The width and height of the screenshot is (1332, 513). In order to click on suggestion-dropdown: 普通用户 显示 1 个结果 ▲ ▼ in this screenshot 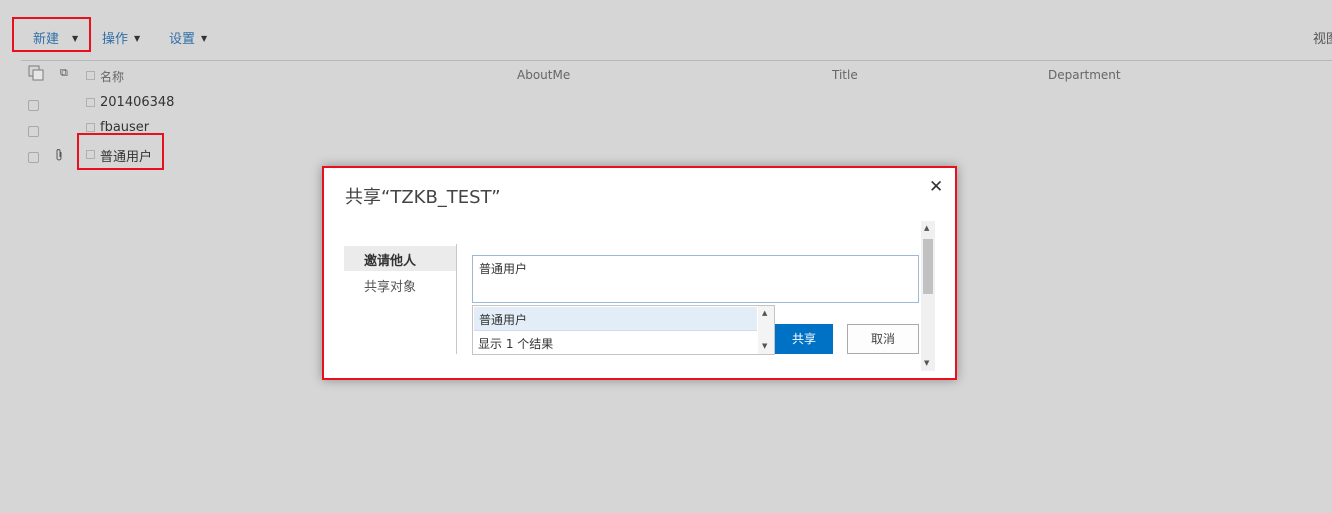, I will do `click(623, 330)`.